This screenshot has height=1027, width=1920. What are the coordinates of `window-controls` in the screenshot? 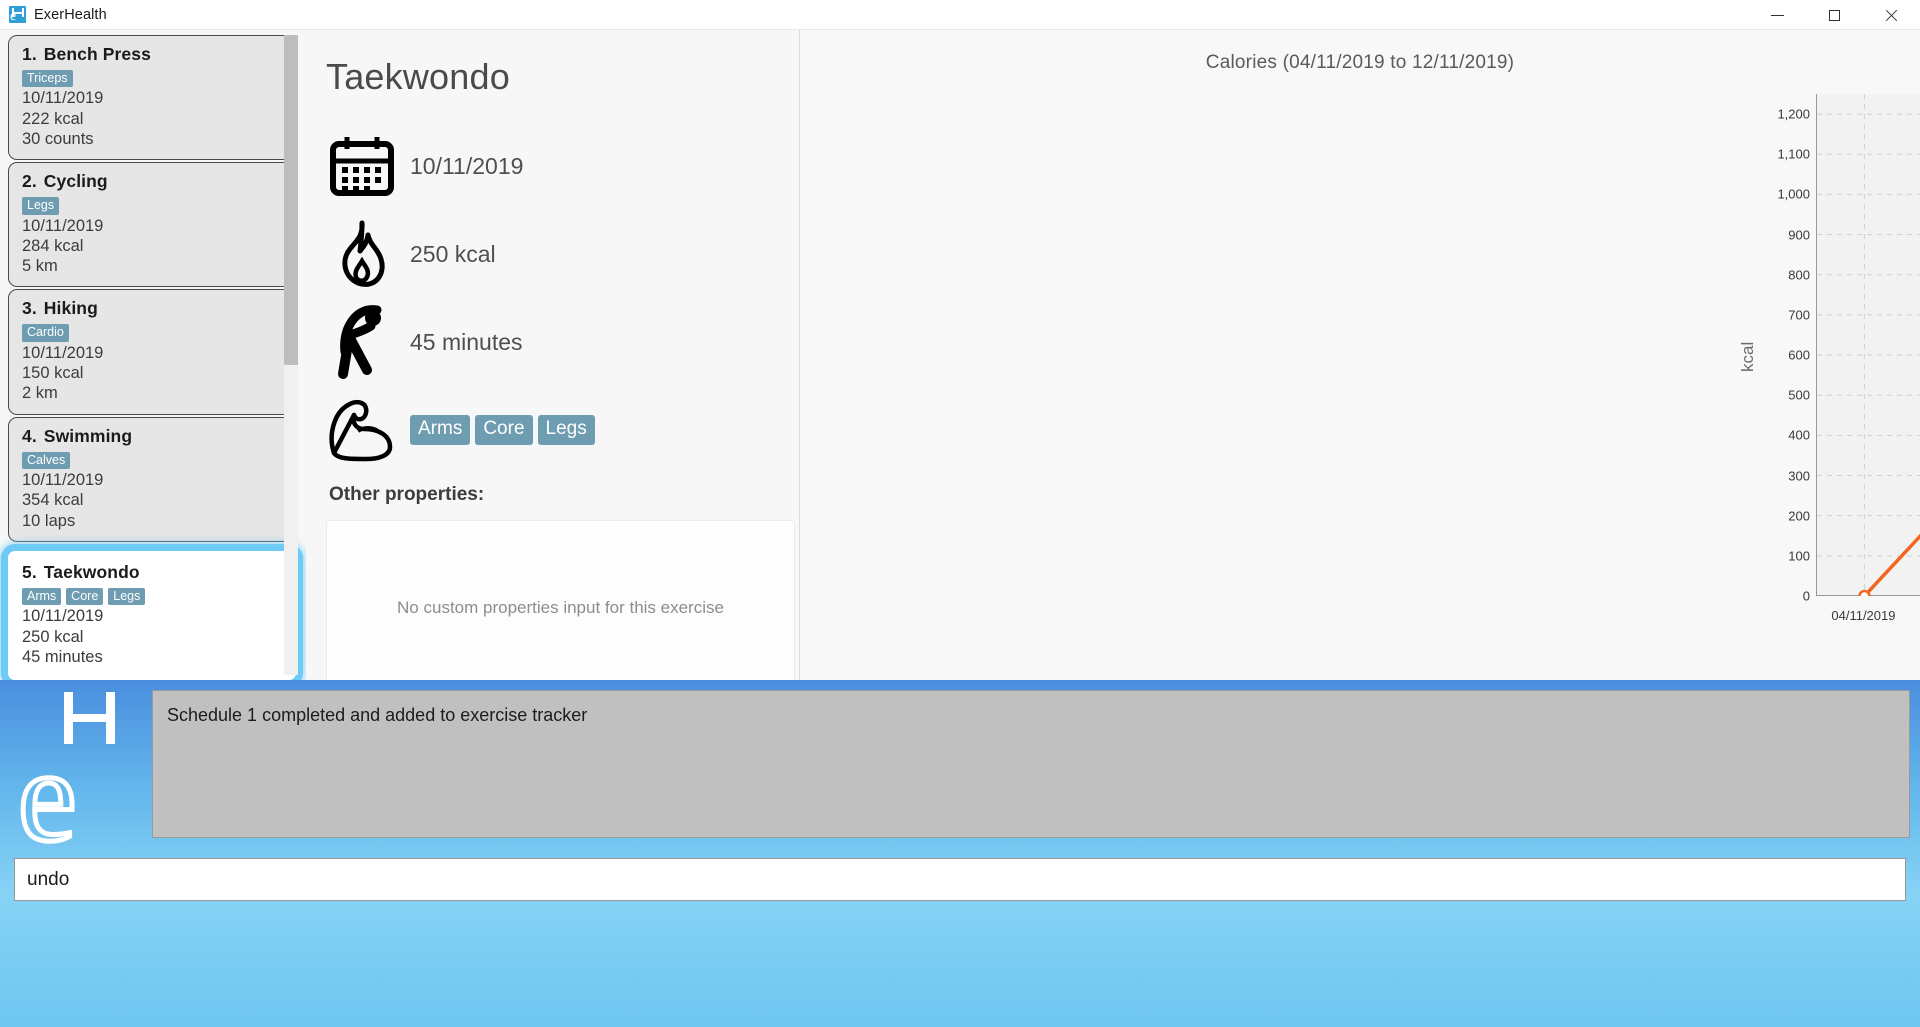 It's located at (1834, 15).